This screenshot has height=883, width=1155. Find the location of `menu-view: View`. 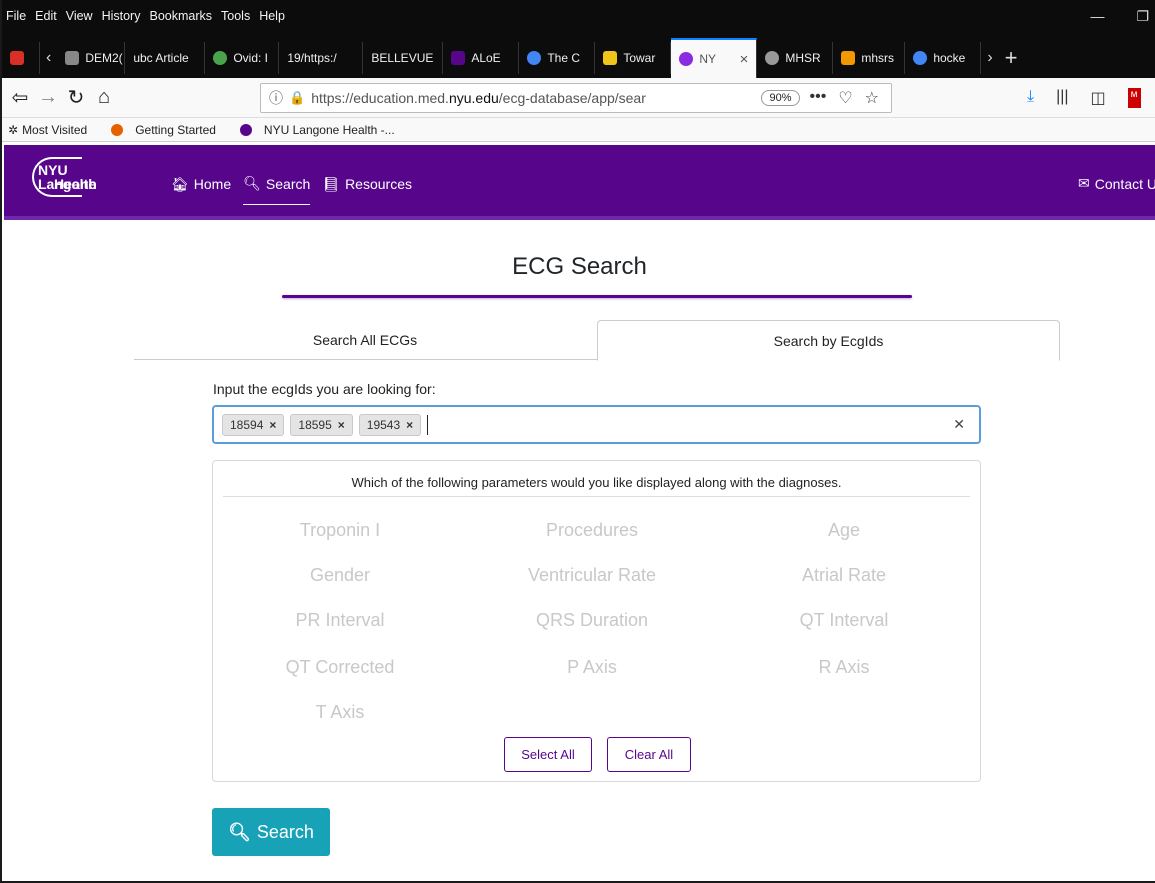

menu-view: View is located at coordinates (79, 16).